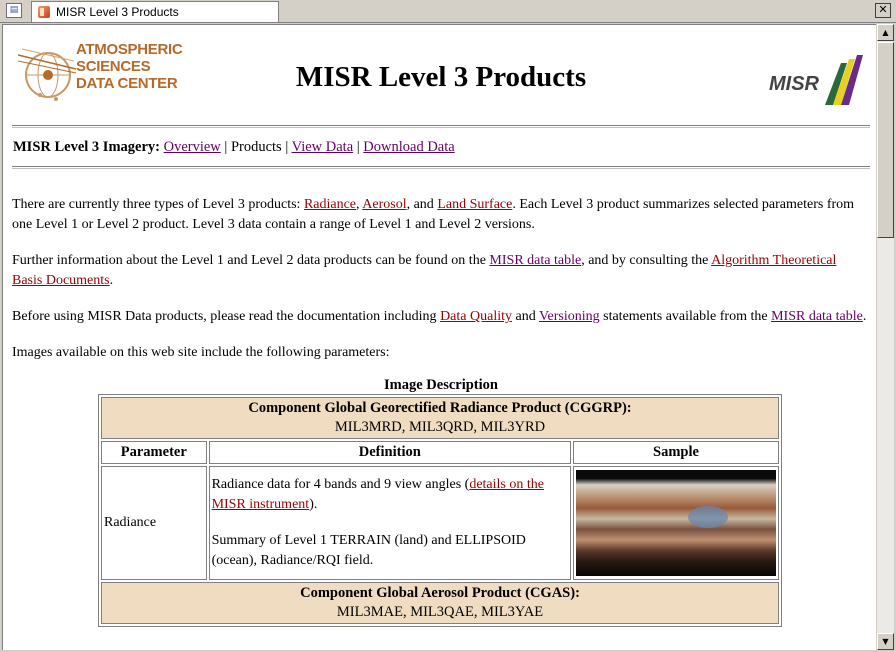 The height and width of the screenshot is (652, 896). What do you see at coordinates (422, 204) in the screenshot?
I see `text: , and` at bounding box center [422, 204].